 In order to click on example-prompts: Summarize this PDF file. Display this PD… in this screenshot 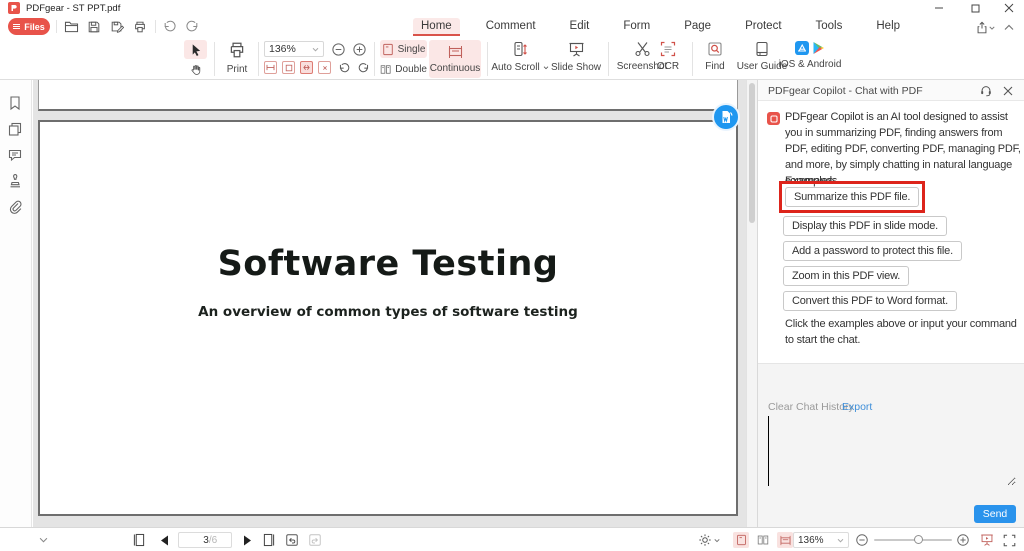, I will do `click(870, 246)`.